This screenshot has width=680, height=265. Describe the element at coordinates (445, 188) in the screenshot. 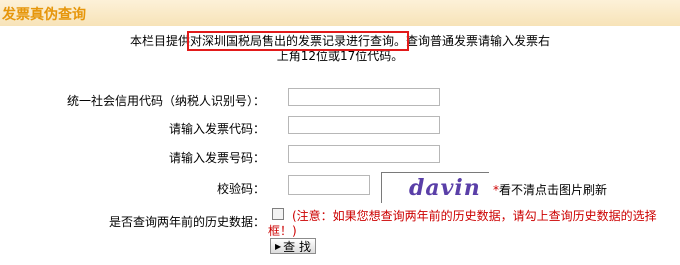

I see `captcha-image-text: davin` at that location.